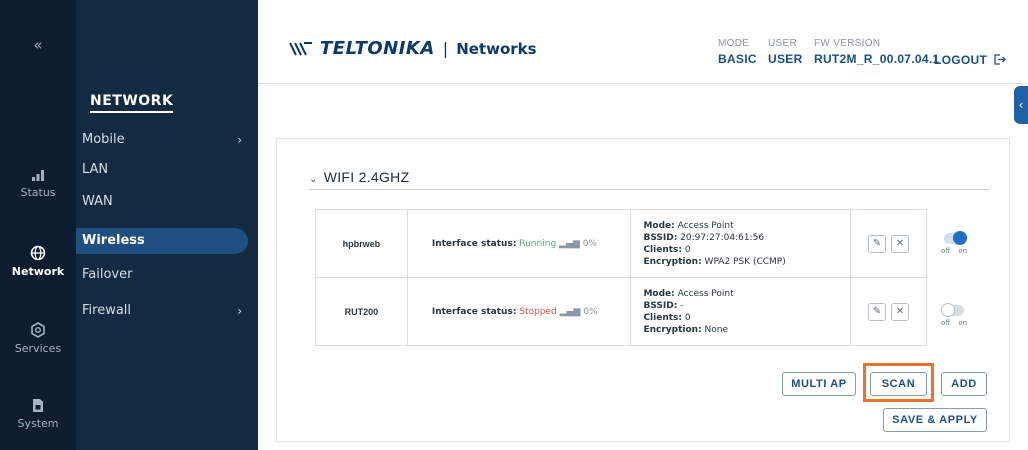 The height and width of the screenshot is (450, 1028). Describe the element at coordinates (649, 189) in the screenshot. I see `section-divider` at that location.